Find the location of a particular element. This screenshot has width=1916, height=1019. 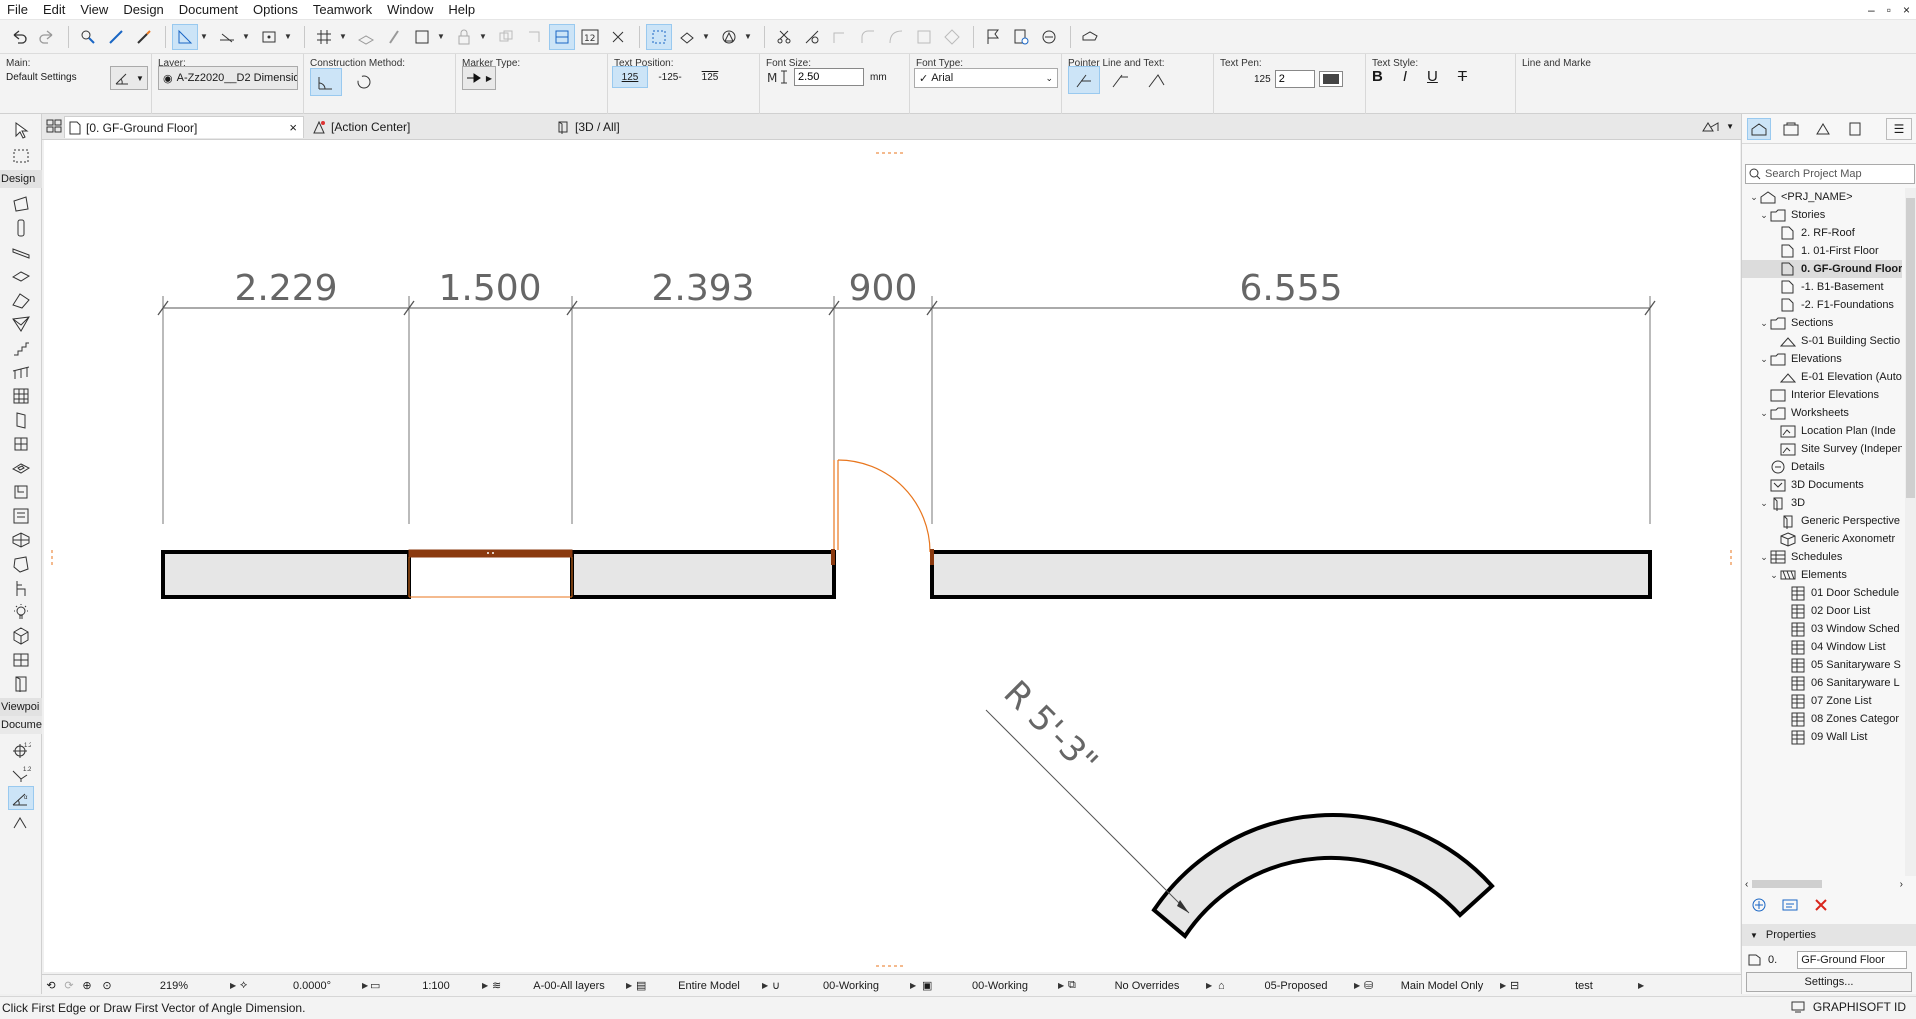

pointer-off-button is located at coordinates (1084, 80).